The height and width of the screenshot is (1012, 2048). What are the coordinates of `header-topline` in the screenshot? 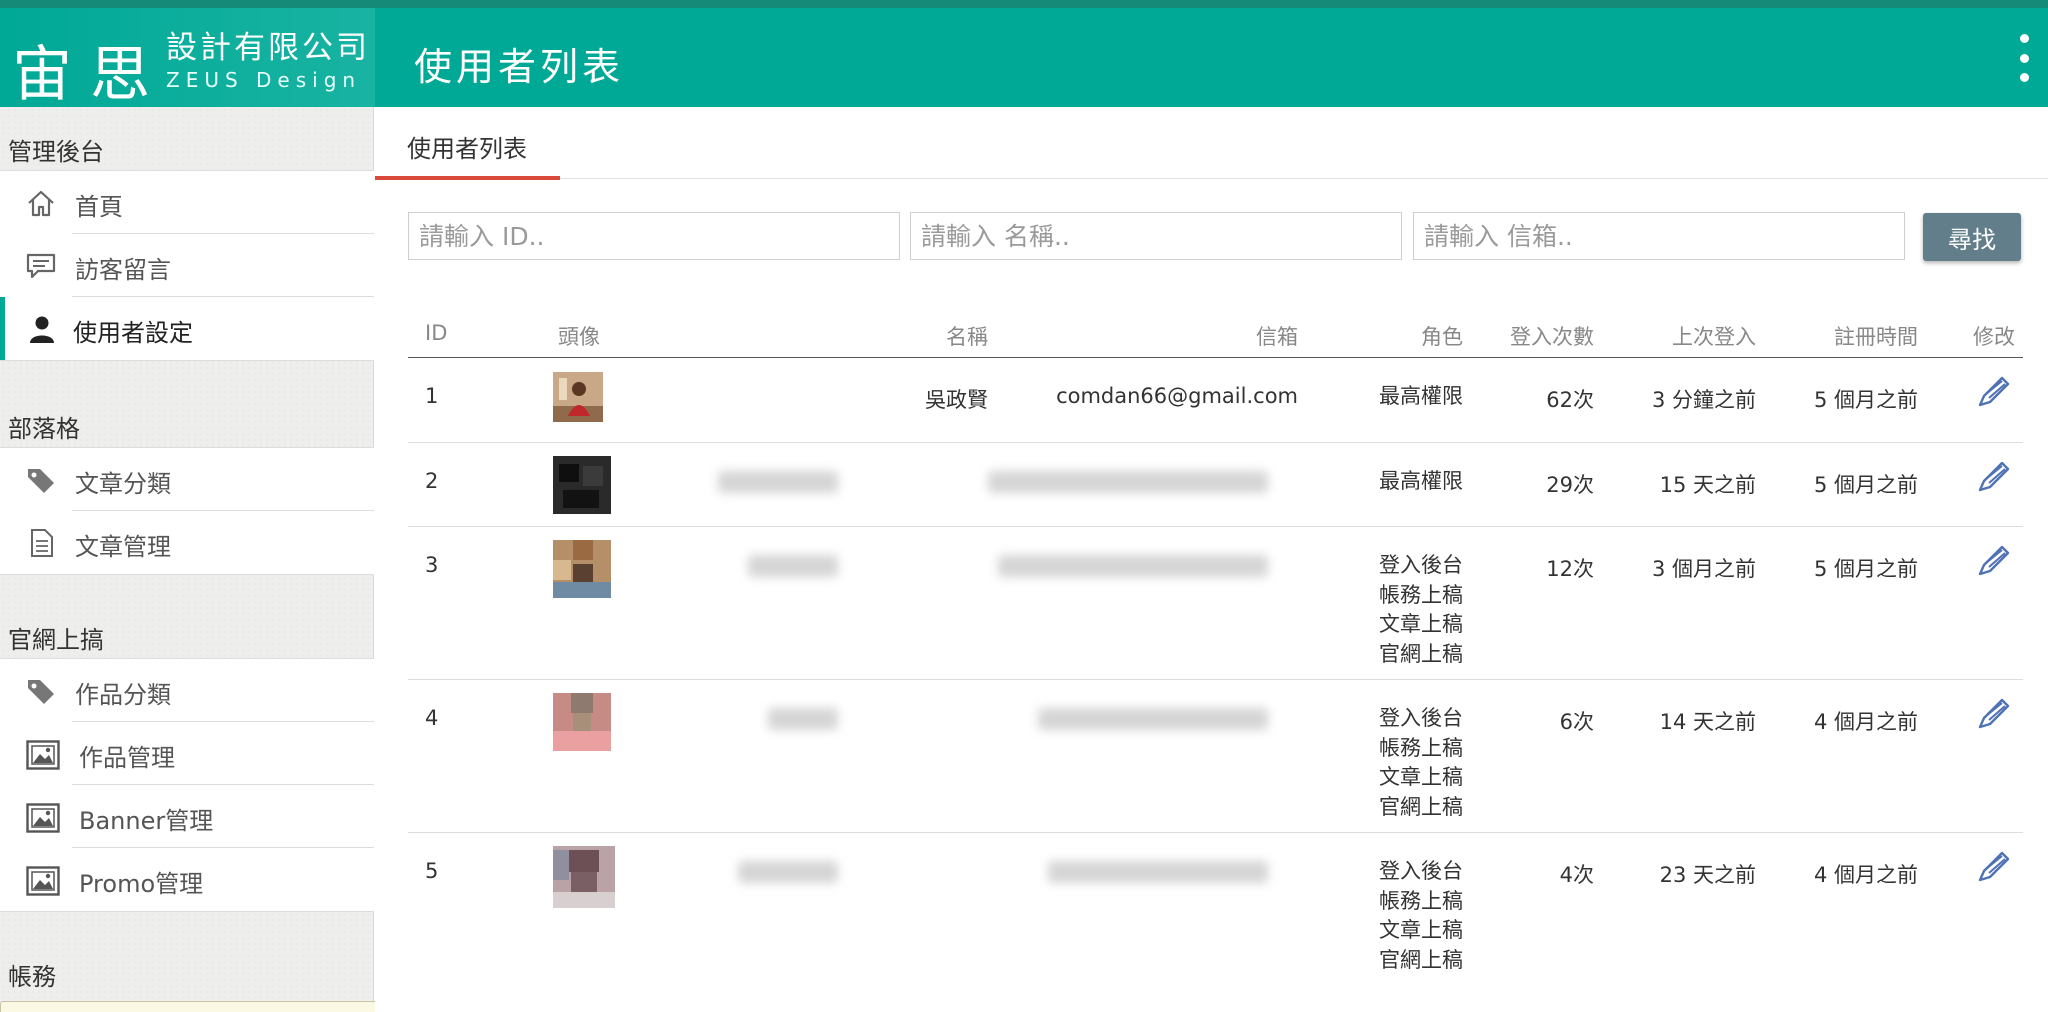 It's located at (1024, 4).